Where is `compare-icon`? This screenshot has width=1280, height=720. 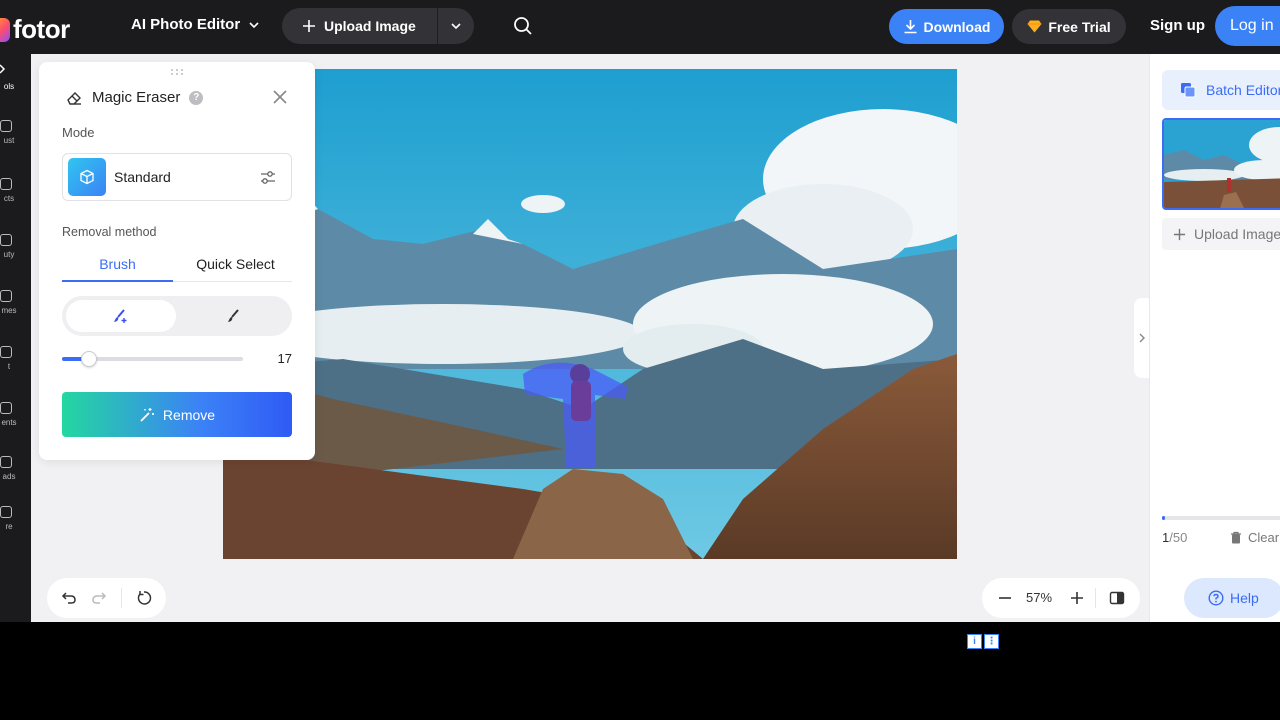
compare-icon is located at coordinates (1117, 598).